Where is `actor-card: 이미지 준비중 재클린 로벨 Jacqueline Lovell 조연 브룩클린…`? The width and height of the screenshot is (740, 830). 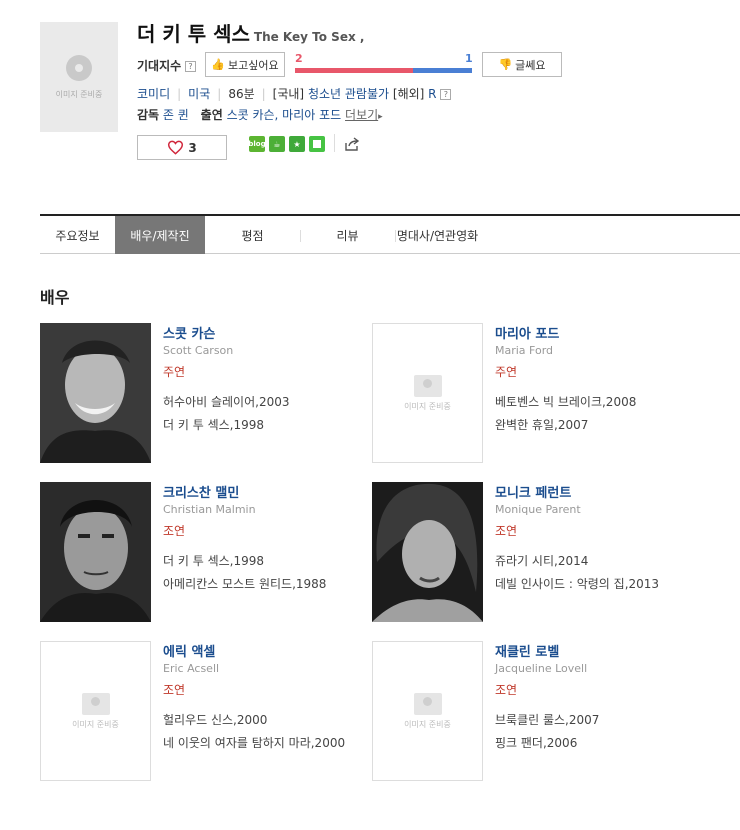 actor-card: 이미지 준비중 재클린 로벨 Jacqueline Lovell 조연 브룩클린… is located at coordinates (537, 711).